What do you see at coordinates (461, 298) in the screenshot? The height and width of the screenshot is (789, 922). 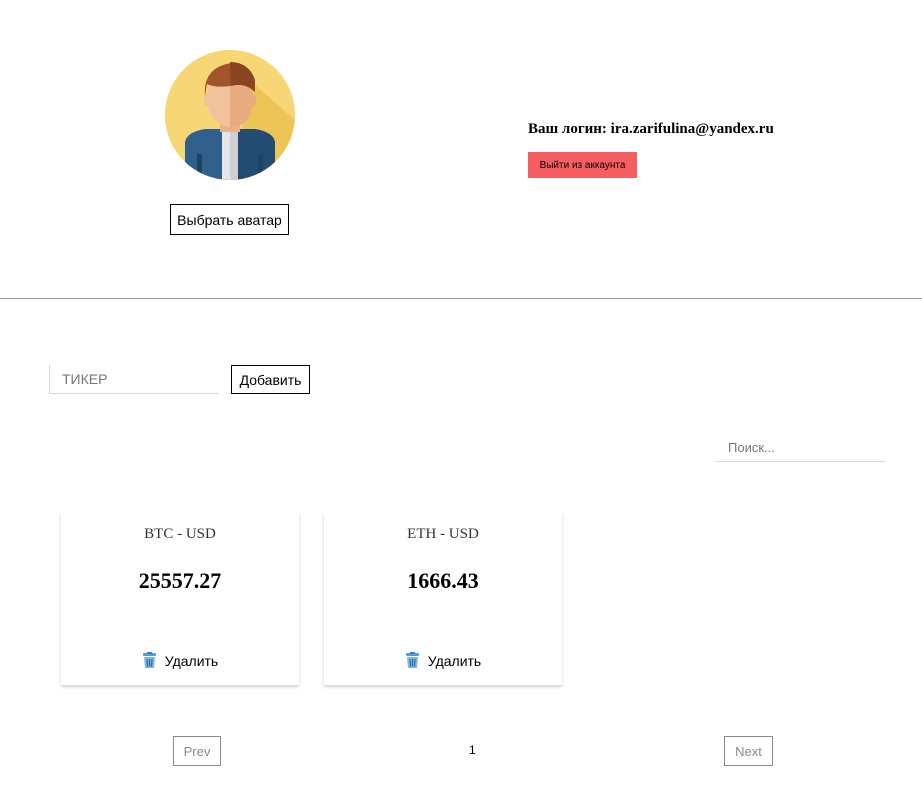 I see `section-divider` at bounding box center [461, 298].